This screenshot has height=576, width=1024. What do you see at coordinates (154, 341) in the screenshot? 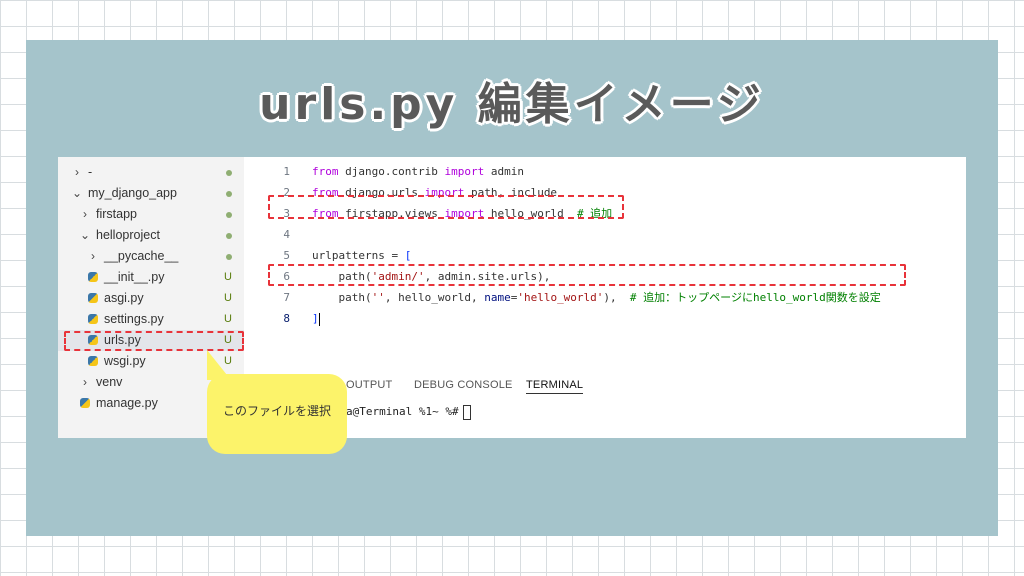
I see `urls-py-highlight-box` at bounding box center [154, 341].